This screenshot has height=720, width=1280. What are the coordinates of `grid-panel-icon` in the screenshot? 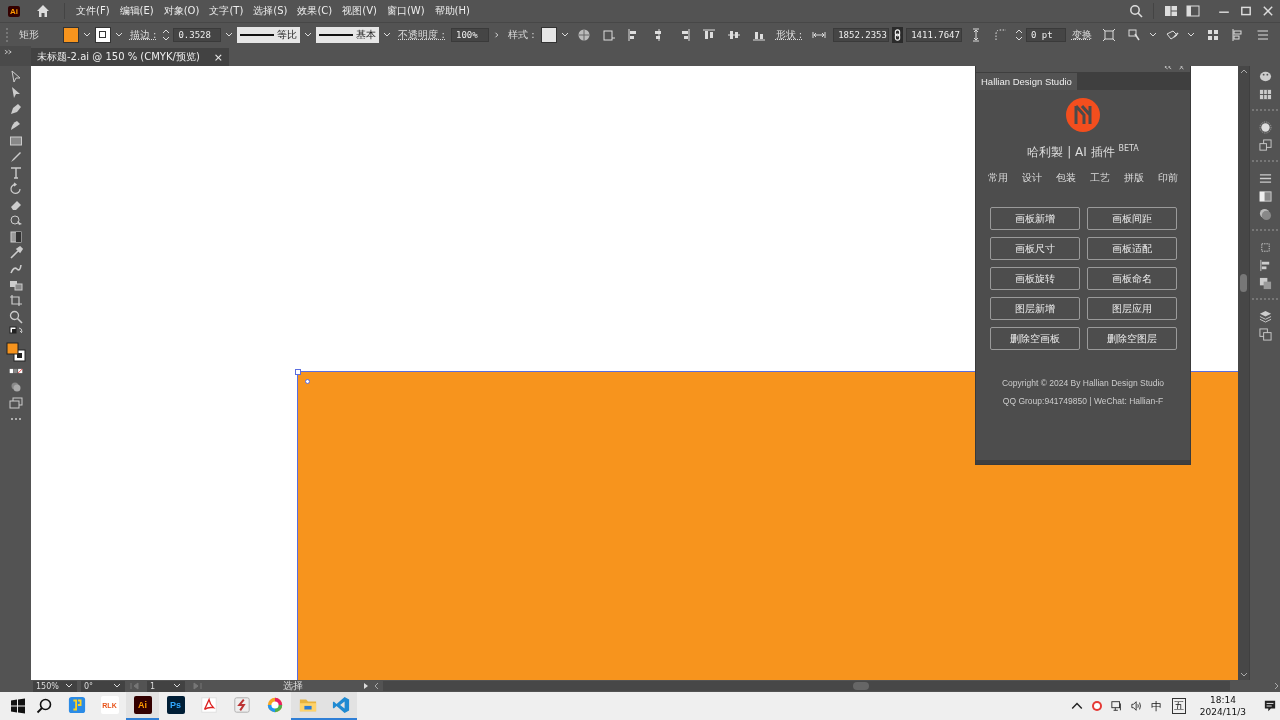 It's located at (1265, 94).